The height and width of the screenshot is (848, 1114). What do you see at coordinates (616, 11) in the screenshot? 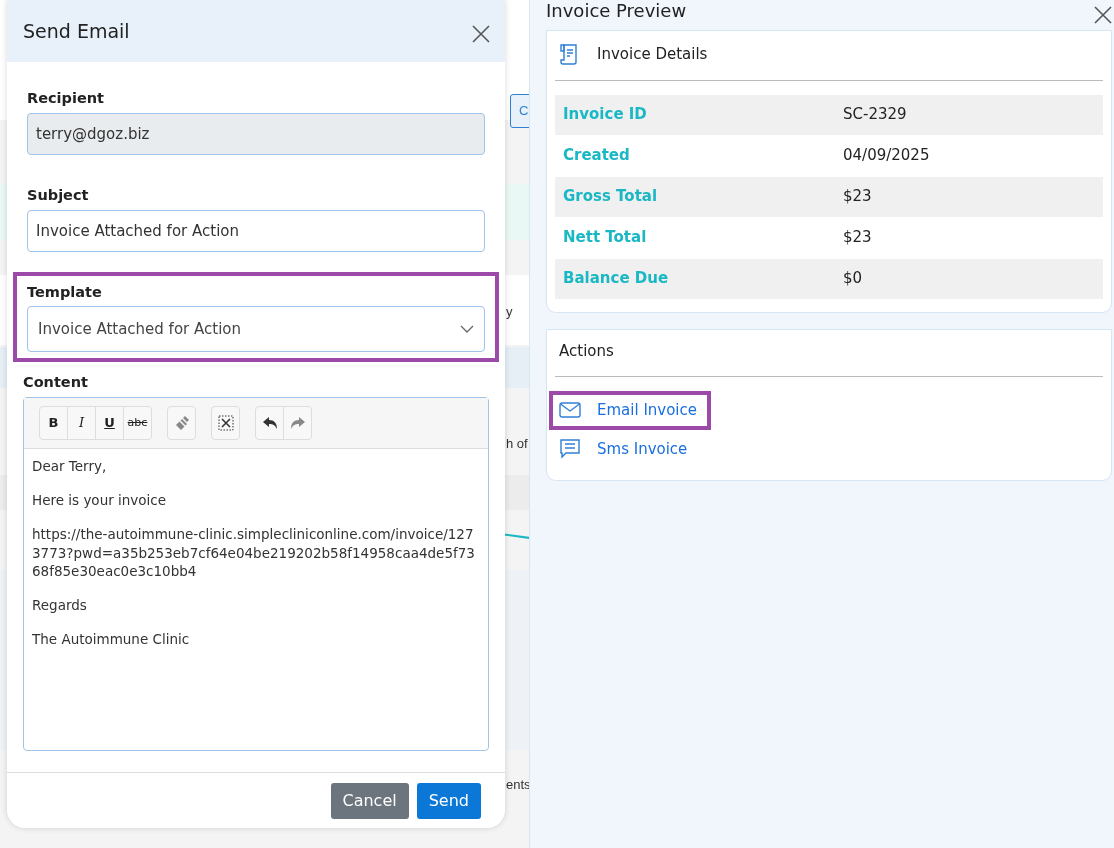
I see `panel-title: Invoice Preview` at bounding box center [616, 11].